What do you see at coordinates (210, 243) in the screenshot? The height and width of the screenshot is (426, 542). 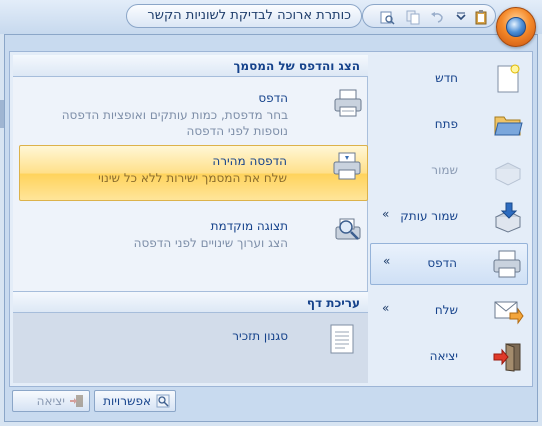 I see `submenu-item-desc: הצג וערוך שינויים לפני הדפסה` at bounding box center [210, 243].